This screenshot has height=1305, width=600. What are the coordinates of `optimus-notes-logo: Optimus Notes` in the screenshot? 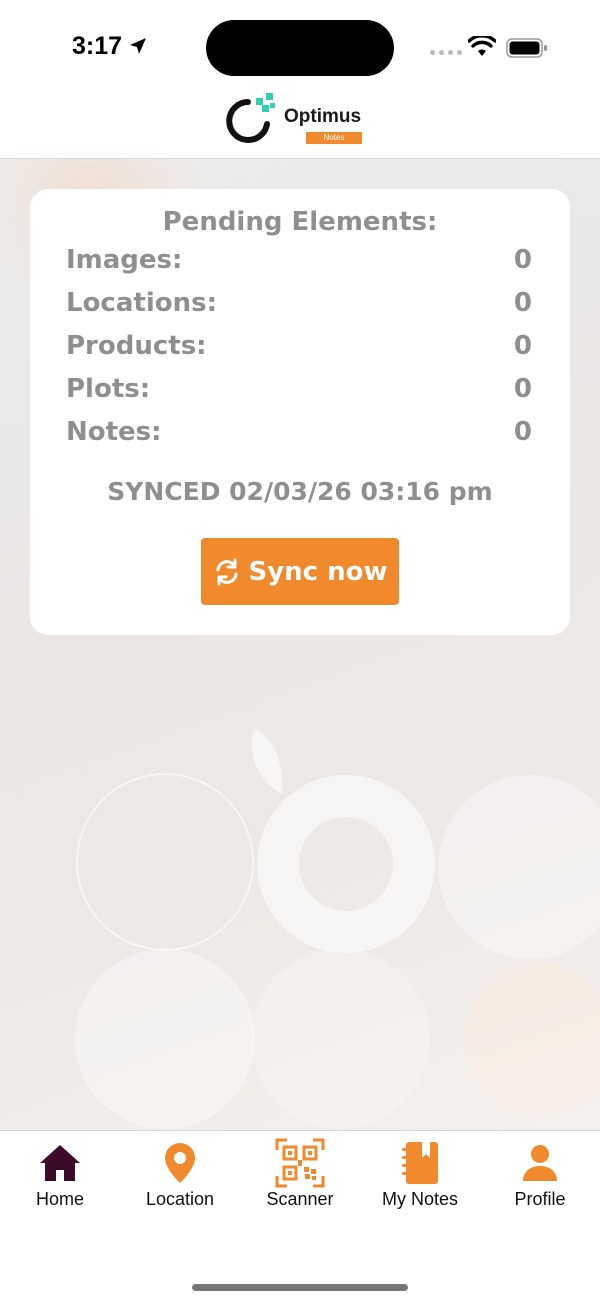 It's located at (301, 120).